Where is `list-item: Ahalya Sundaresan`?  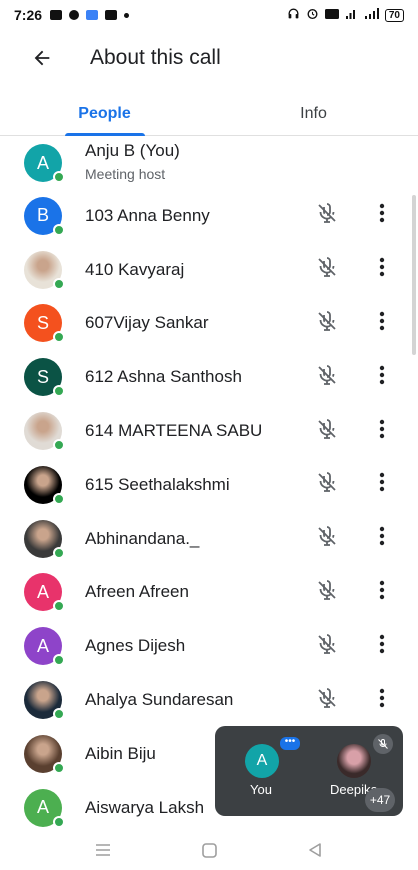
list-item: Ahalya Sundaresan is located at coordinates (209, 700).